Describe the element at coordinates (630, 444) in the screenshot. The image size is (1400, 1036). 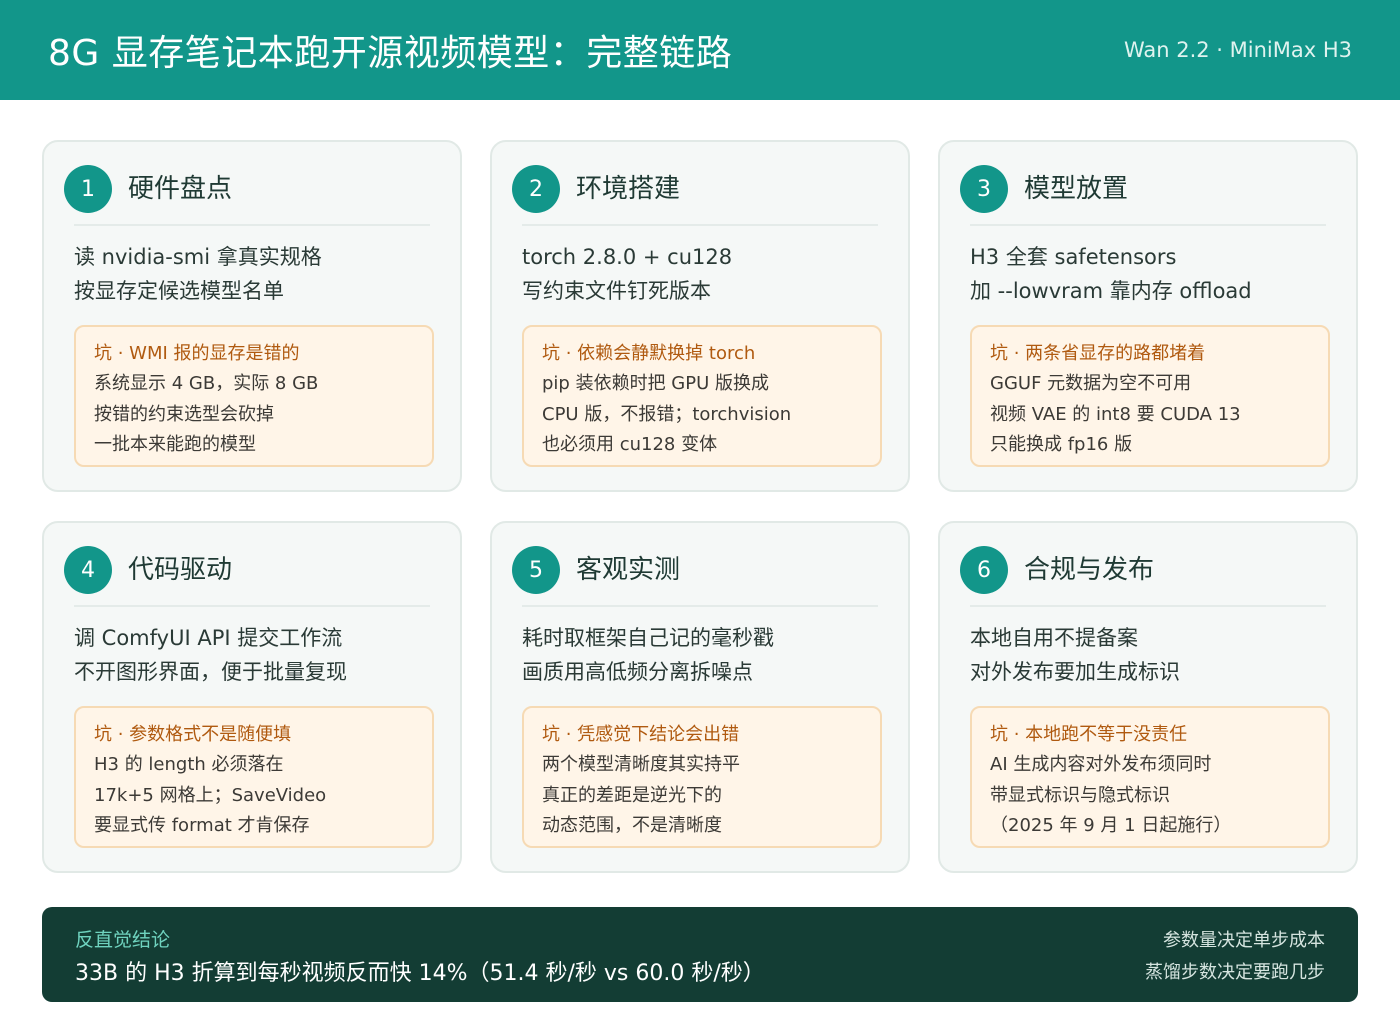
I see `pitfall-line: 也必须用 cu128 变体` at that location.